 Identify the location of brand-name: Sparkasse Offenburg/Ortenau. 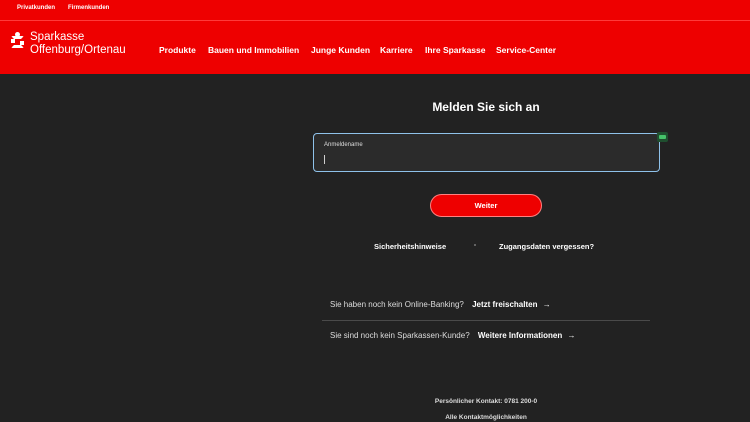
(78, 44).